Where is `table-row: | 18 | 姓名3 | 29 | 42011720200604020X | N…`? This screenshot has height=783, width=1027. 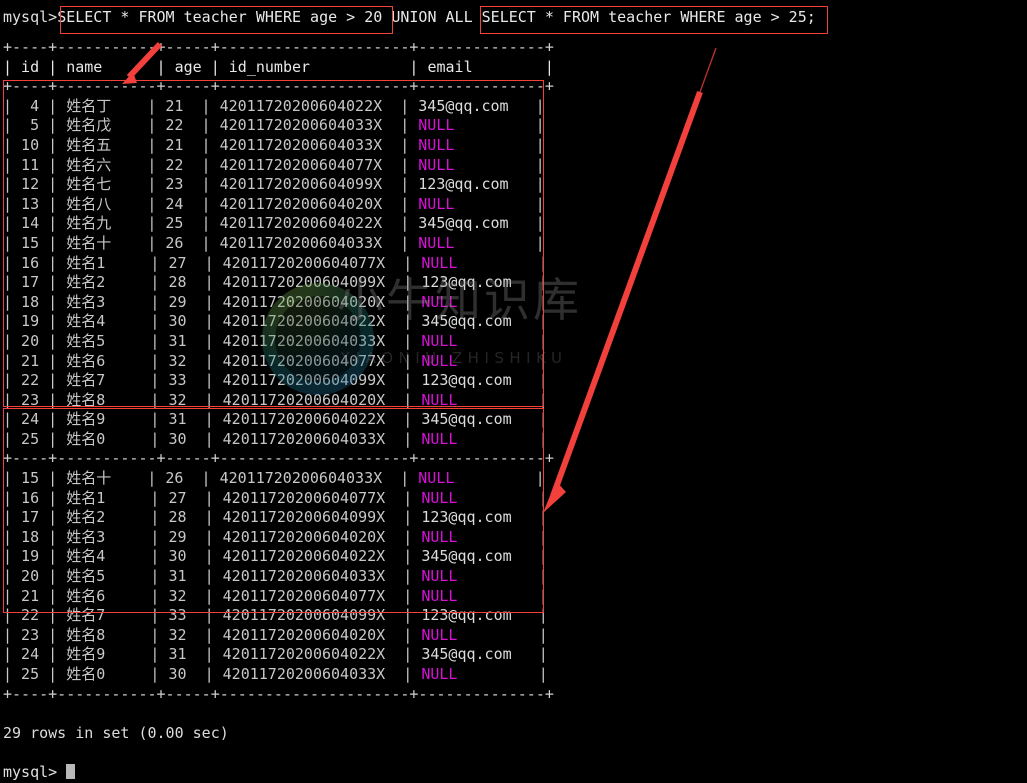 table-row: | 18 | 姓名3 | 29 | 42011720200604020X | N… is located at coordinates (277, 303).